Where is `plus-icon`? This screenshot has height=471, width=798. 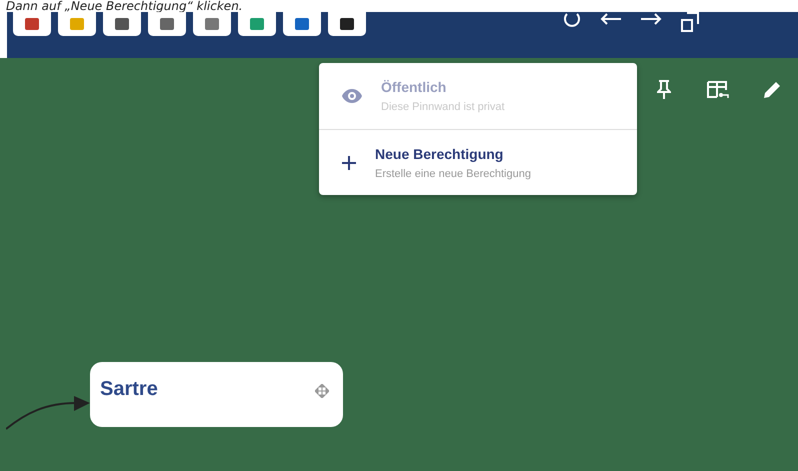
plus-icon is located at coordinates (349, 162).